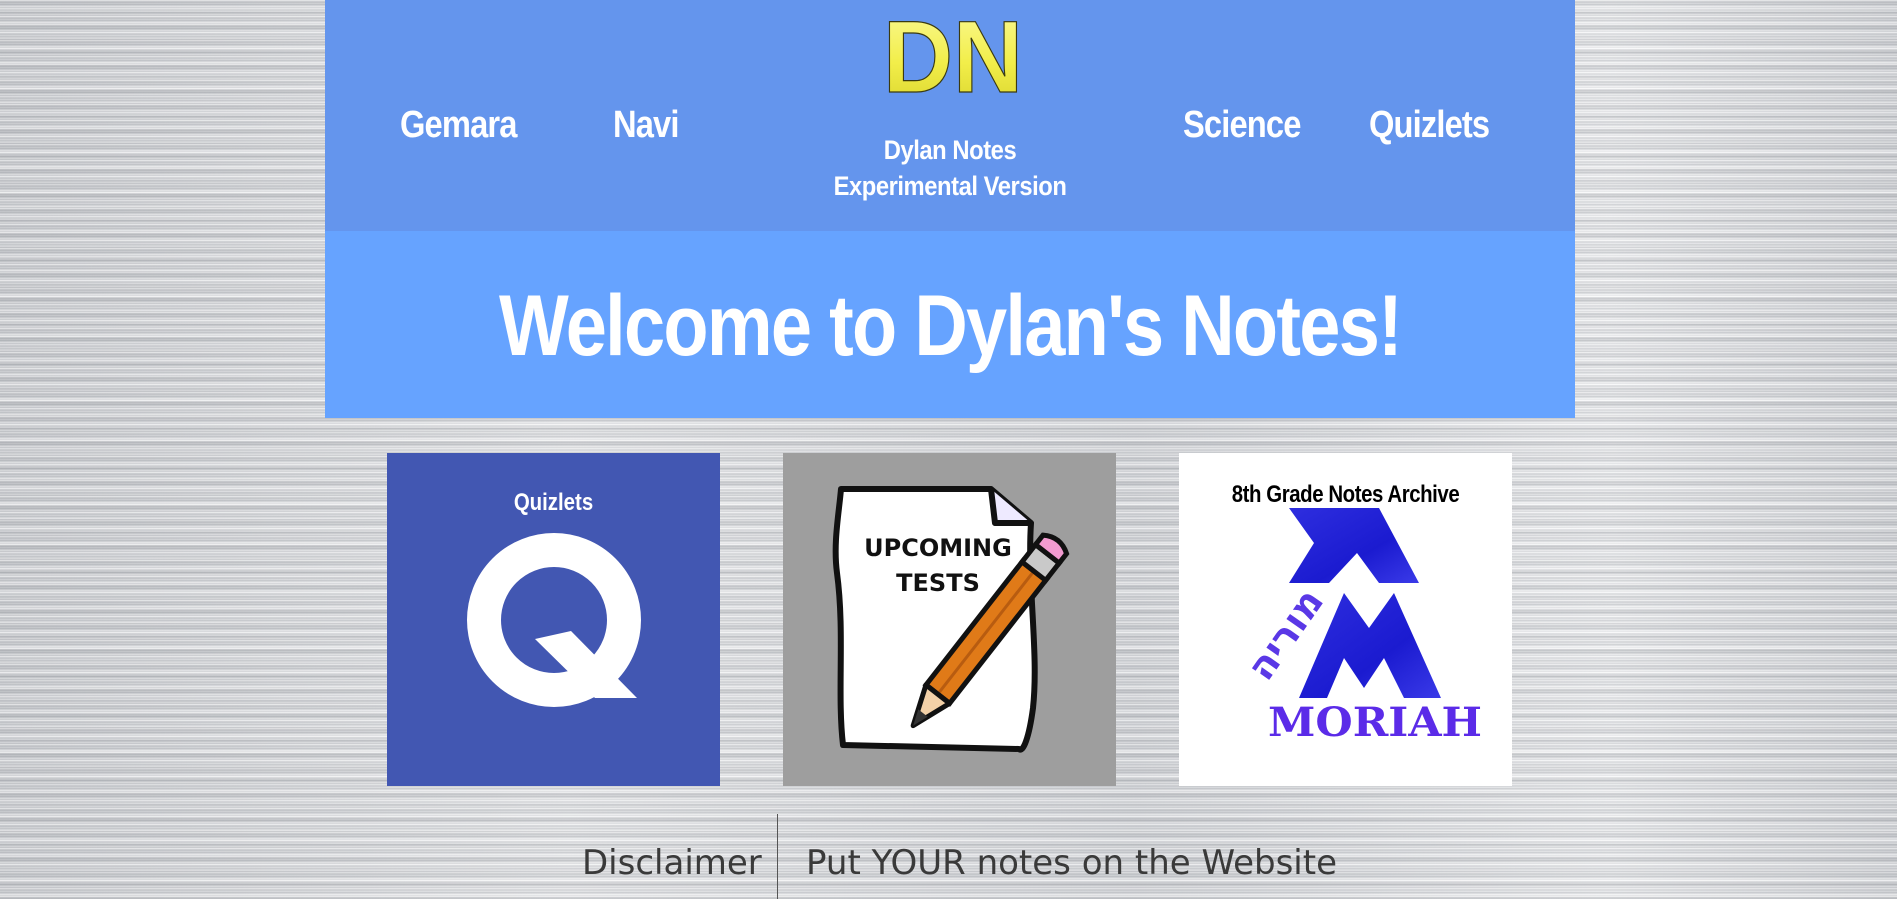 Image resolution: width=1897 pixels, height=899 pixels. I want to click on quizlets-tile: Quizlets, so click(553, 619).